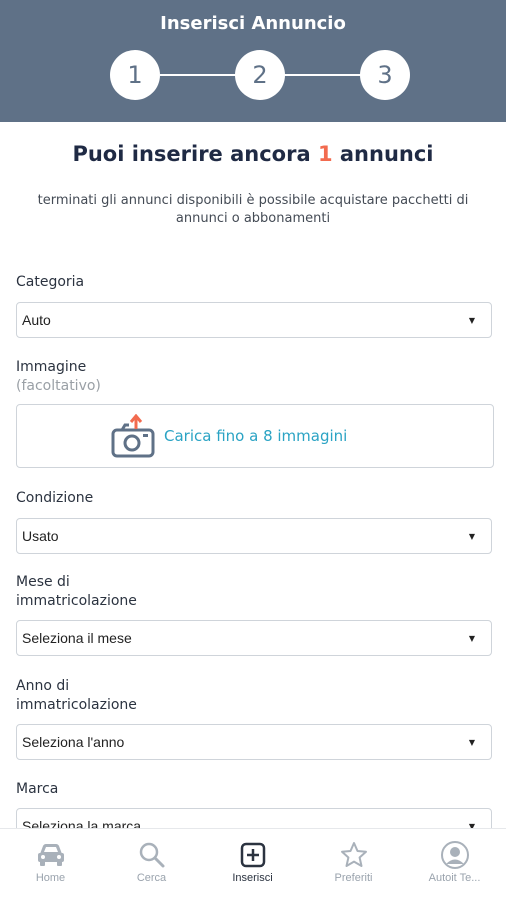 This screenshot has height=900, width=506. I want to click on month-label-line1: Mese di, so click(43, 582).